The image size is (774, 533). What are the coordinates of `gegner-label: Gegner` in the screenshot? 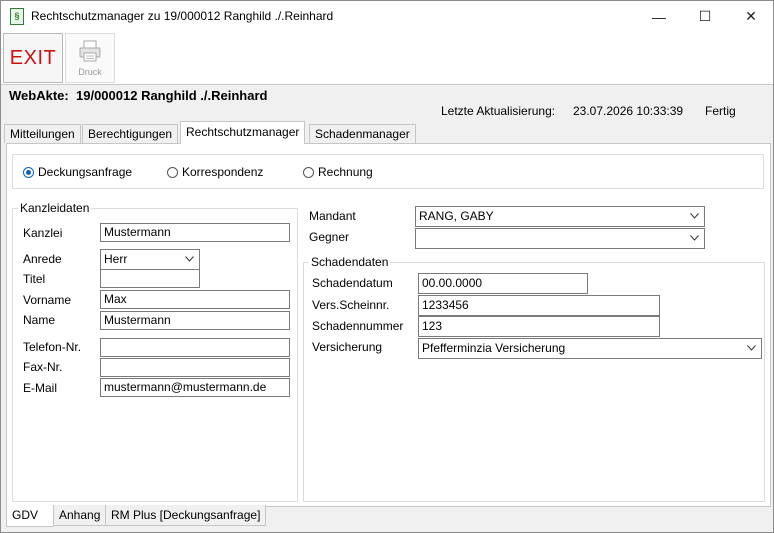 It's located at (329, 237).